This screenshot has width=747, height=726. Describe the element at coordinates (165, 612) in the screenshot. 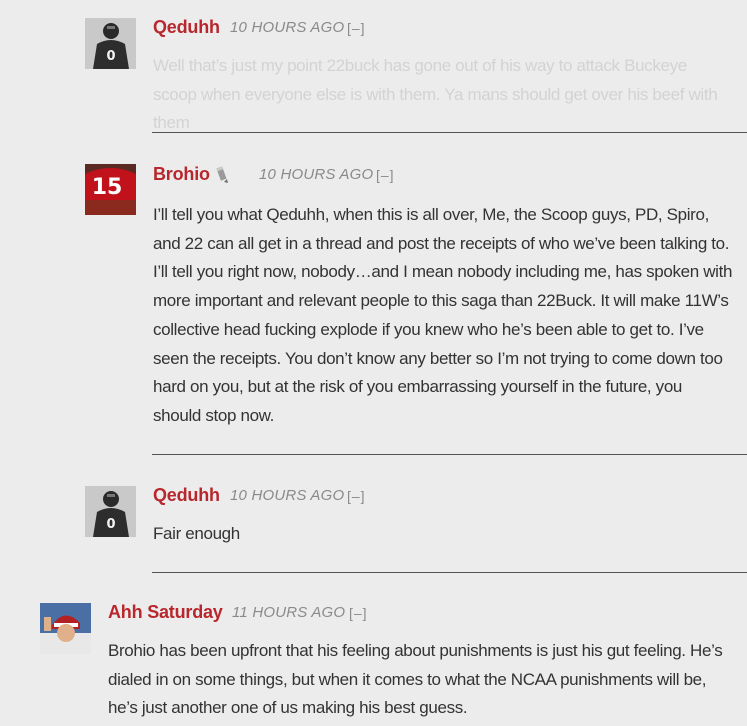

I see `comment-author: Ahh Saturday` at that location.